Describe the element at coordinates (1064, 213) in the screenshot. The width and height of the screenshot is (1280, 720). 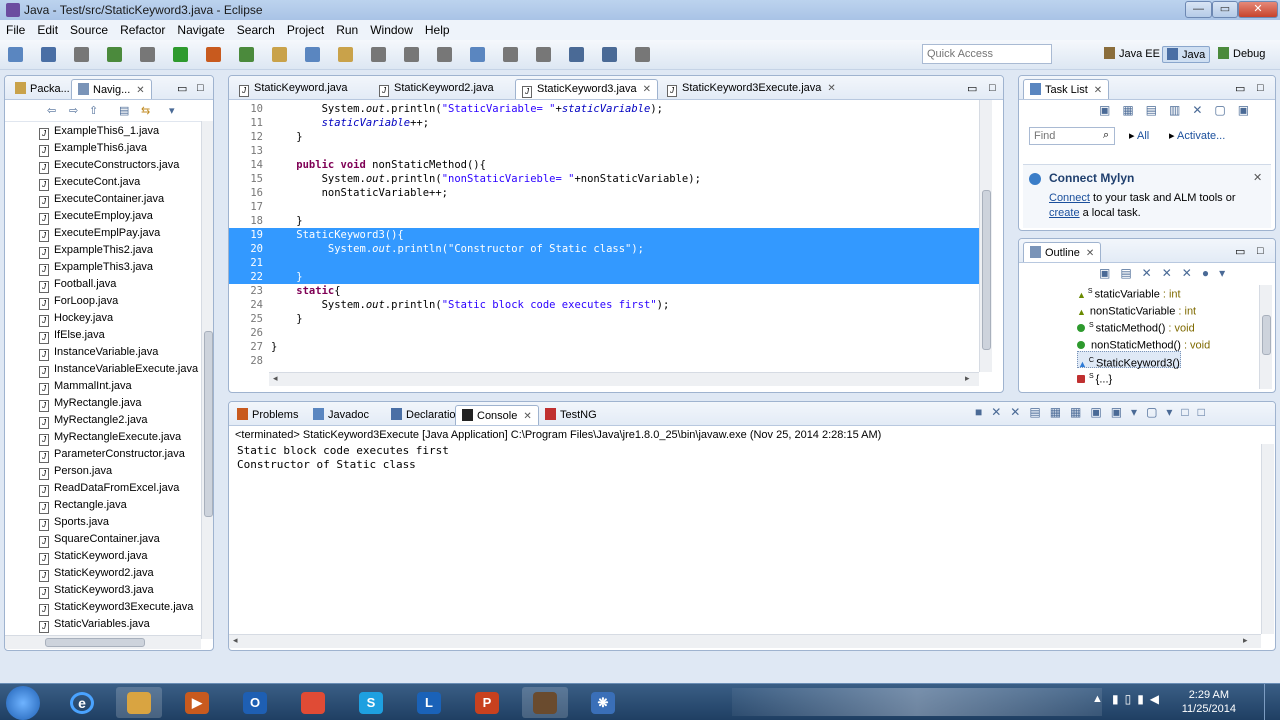
I see `create-link: create` at that location.